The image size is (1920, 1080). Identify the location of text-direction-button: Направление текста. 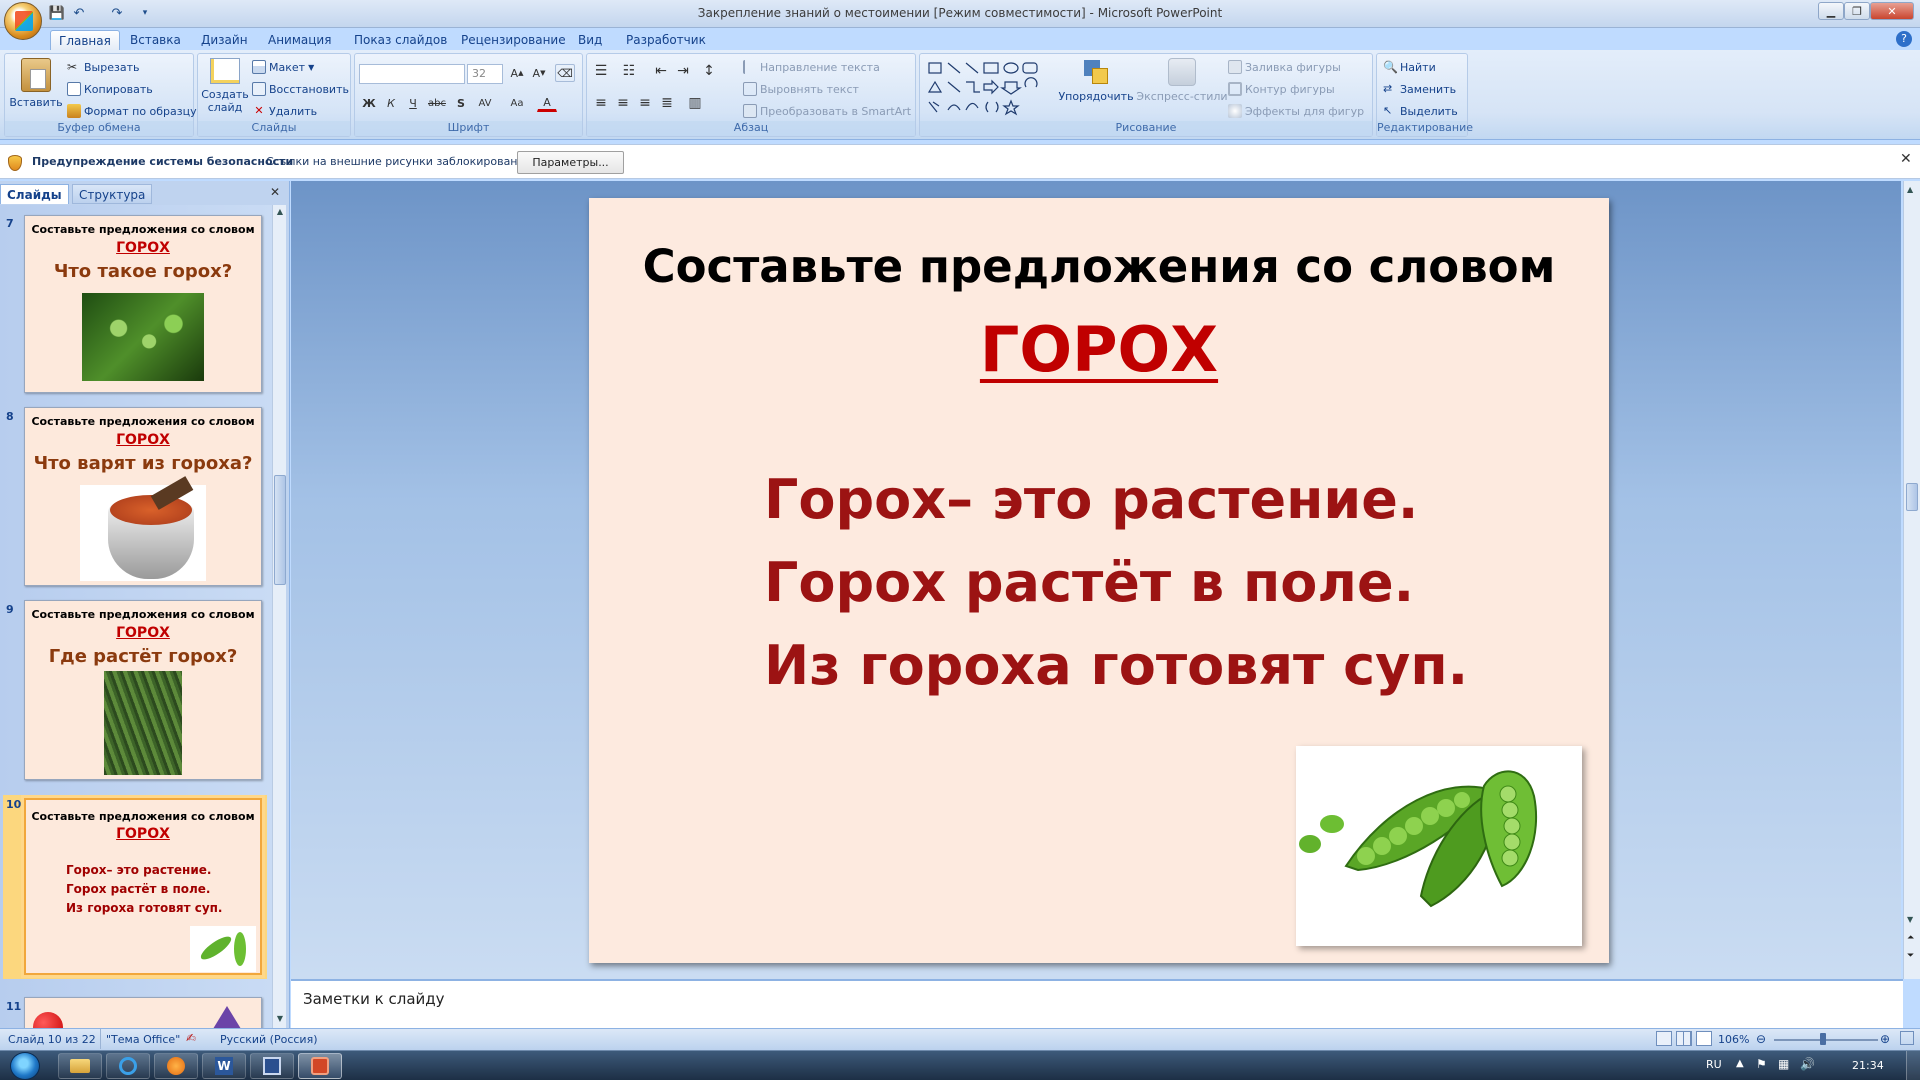
(811, 67).